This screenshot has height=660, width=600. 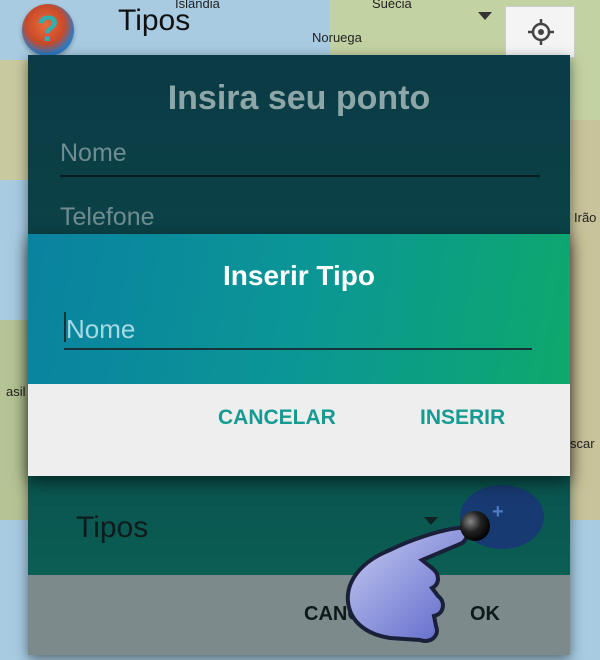 What do you see at coordinates (101, 329) in the screenshot?
I see `type-name-placeholder: Nome` at bounding box center [101, 329].